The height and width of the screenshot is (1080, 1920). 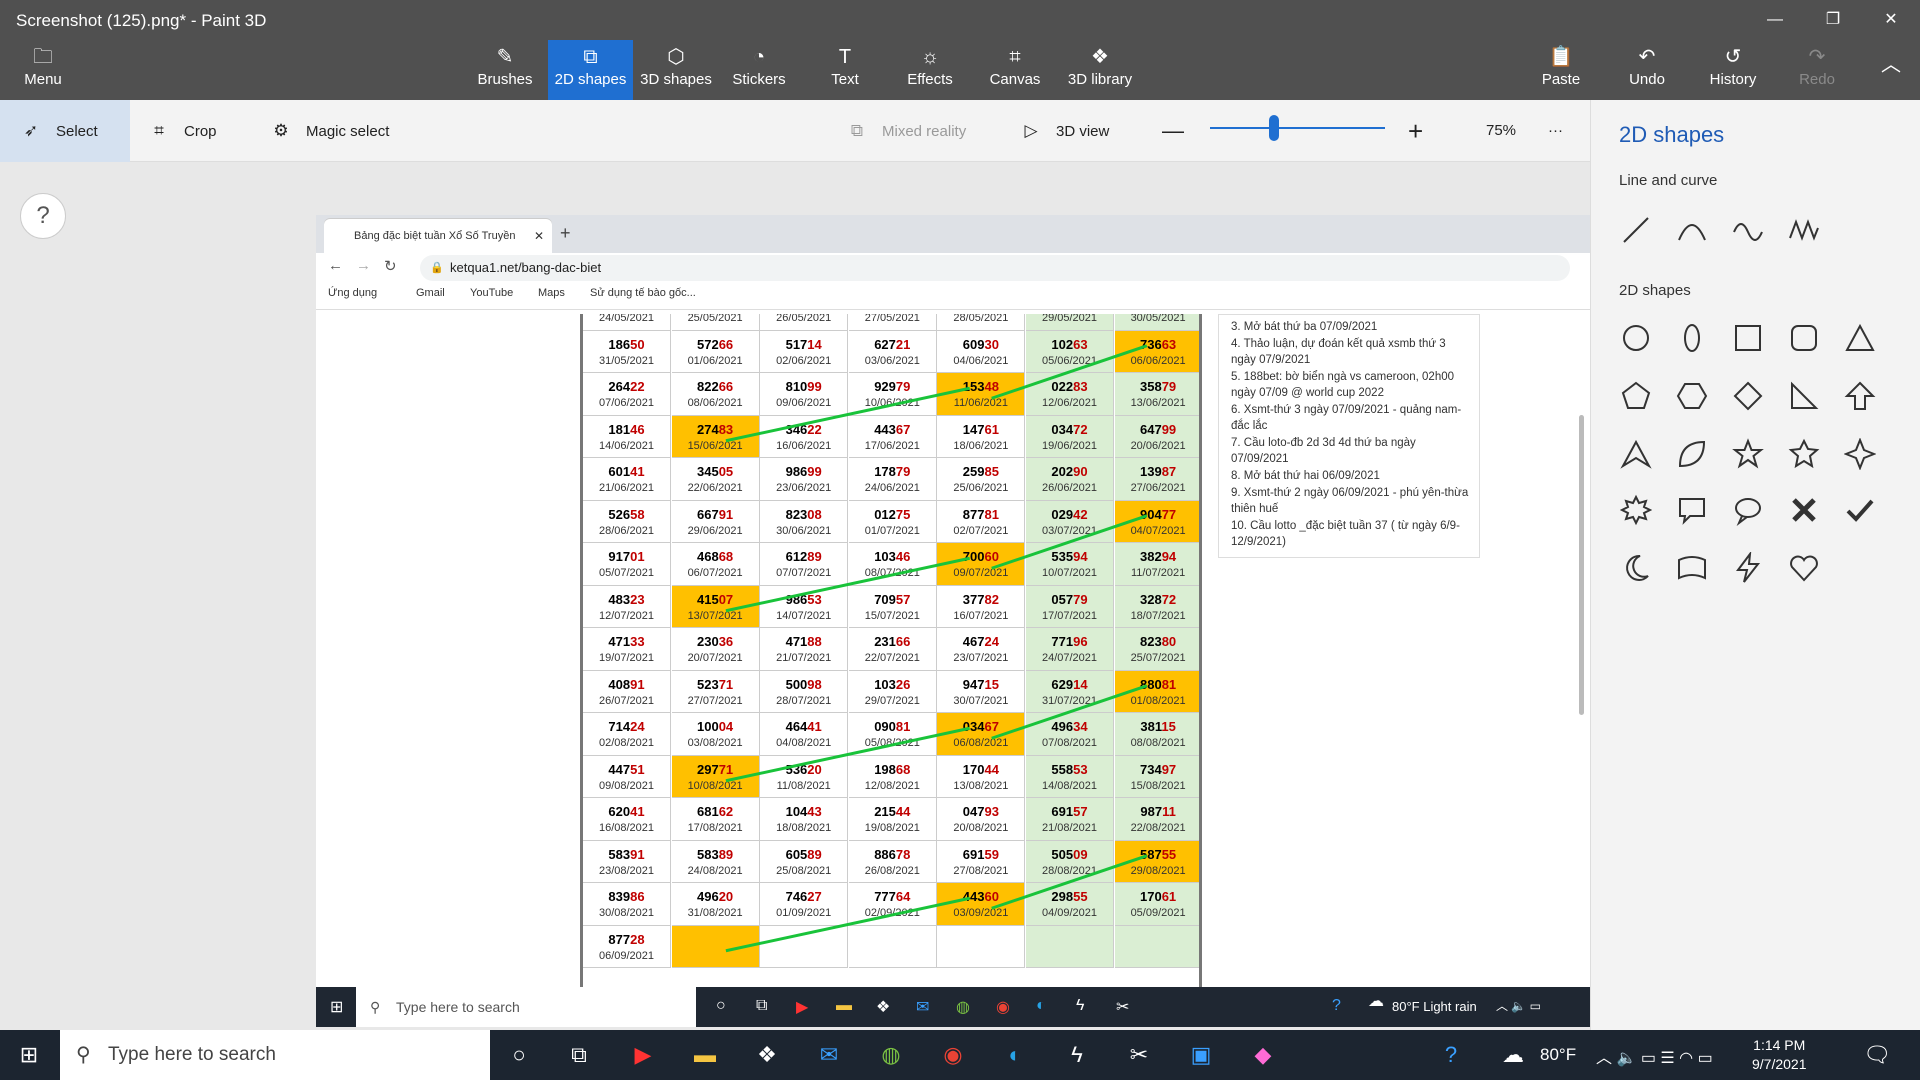 I want to click on redo-button: ↷ Redo, so click(x=1817, y=70).